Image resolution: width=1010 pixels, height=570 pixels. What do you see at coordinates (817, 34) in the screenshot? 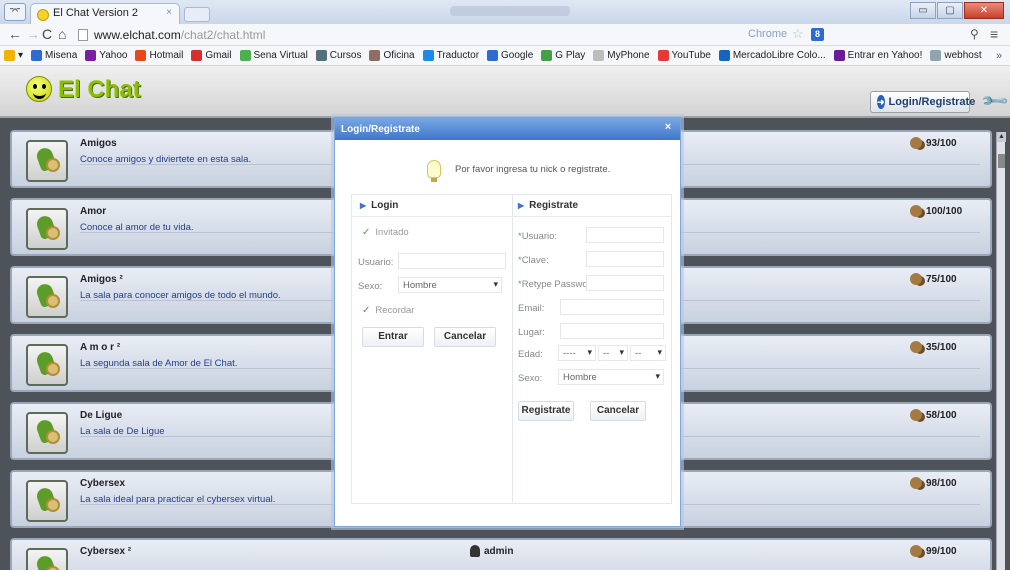
I see `google-extension-icon: 8` at bounding box center [817, 34].